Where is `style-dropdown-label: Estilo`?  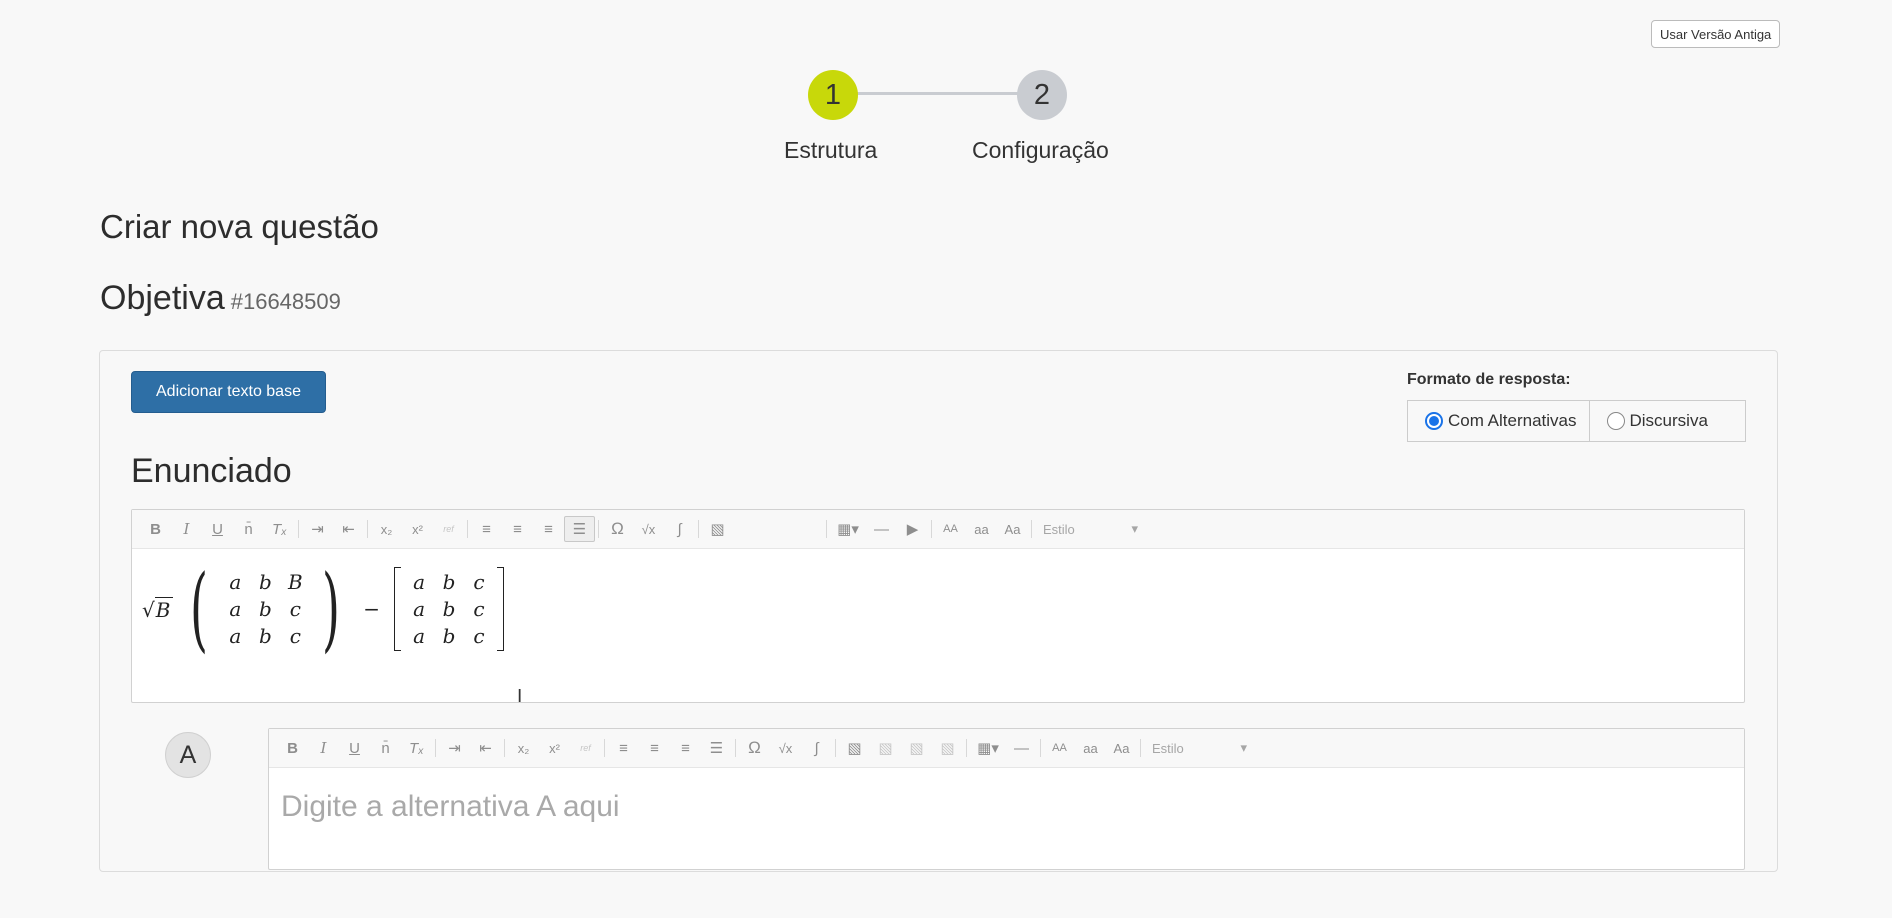 style-dropdown-label: Estilo is located at coordinates (1059, 529).